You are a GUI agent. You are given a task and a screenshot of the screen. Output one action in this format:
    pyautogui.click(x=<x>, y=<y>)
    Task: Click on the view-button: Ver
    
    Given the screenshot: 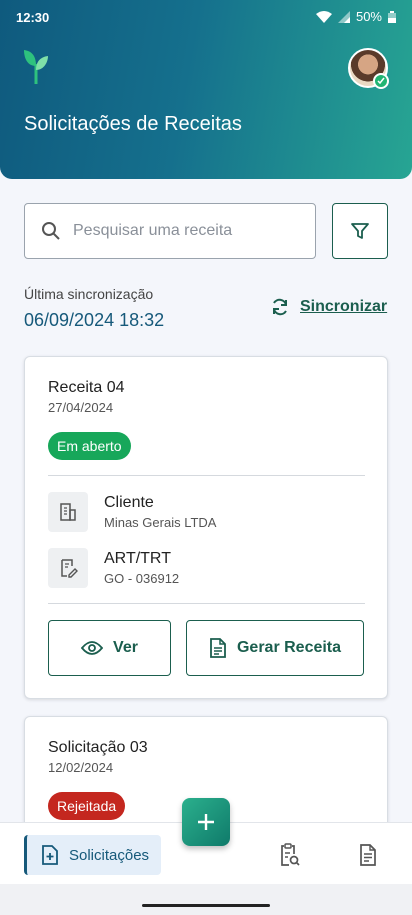 What is the action you would take?
    pyautogui.click(x=109, y=648)
    